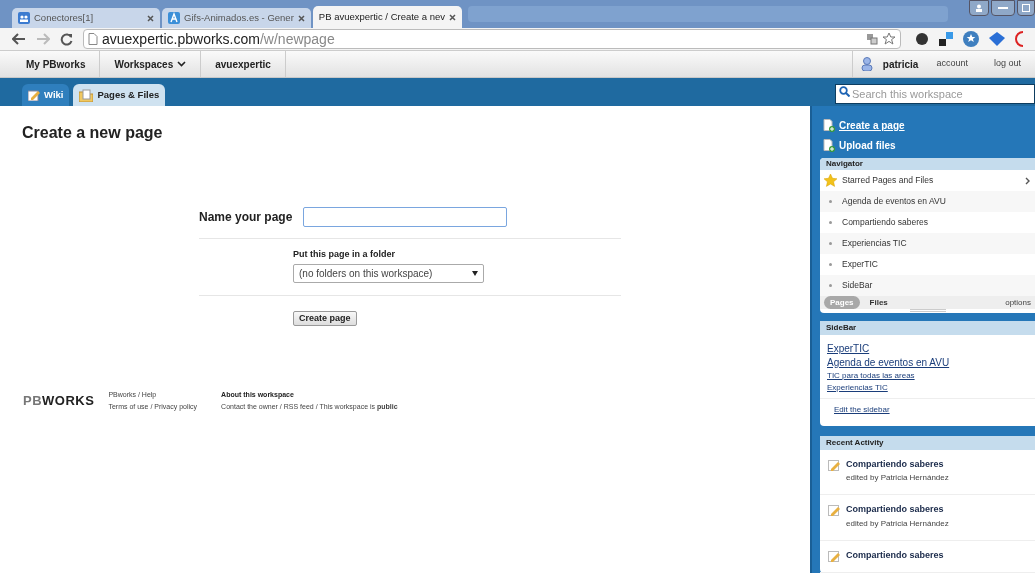 The width and height of the screenshot is (1035, 573). I want to click on navigator-tab: Files, so click(878, 302).